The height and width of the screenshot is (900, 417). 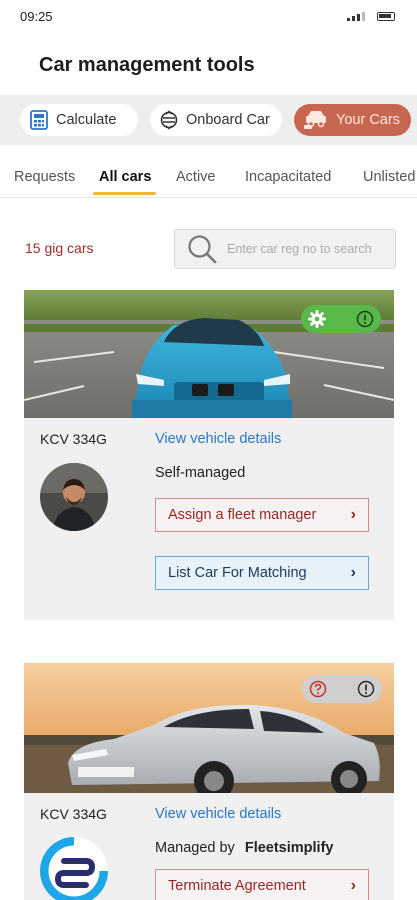 I want to click on assign-fleet-manager-label: Assign a fleet manager, so click(x=242, y=515).